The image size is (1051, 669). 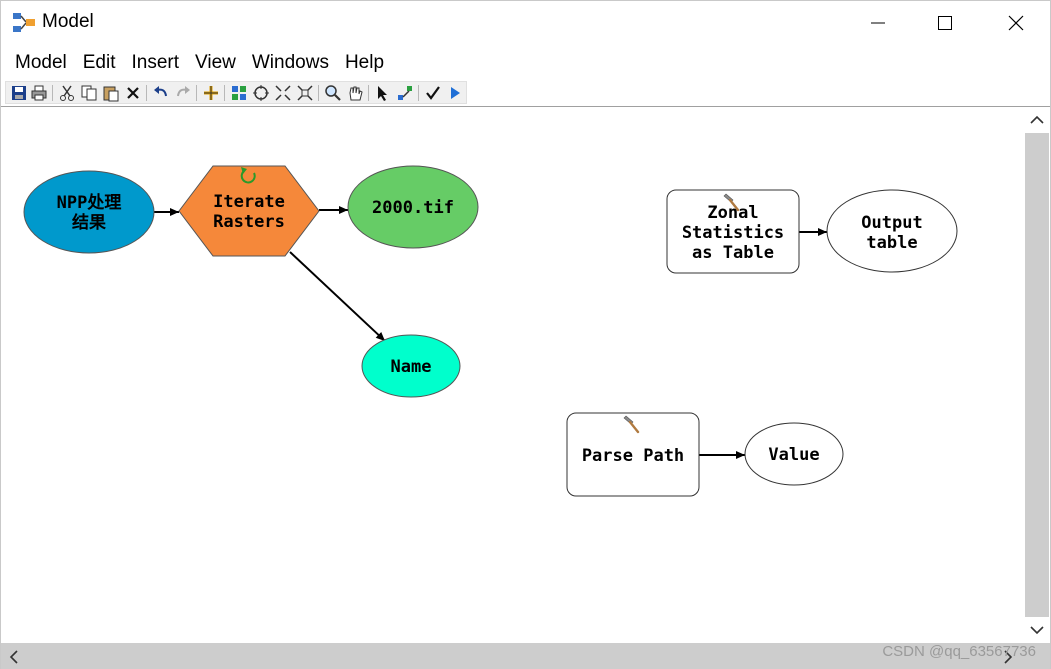 What do you see at coordinates (433, 93) in the screenshot?
I see `validate-icon` at bounding box center [433, 93].